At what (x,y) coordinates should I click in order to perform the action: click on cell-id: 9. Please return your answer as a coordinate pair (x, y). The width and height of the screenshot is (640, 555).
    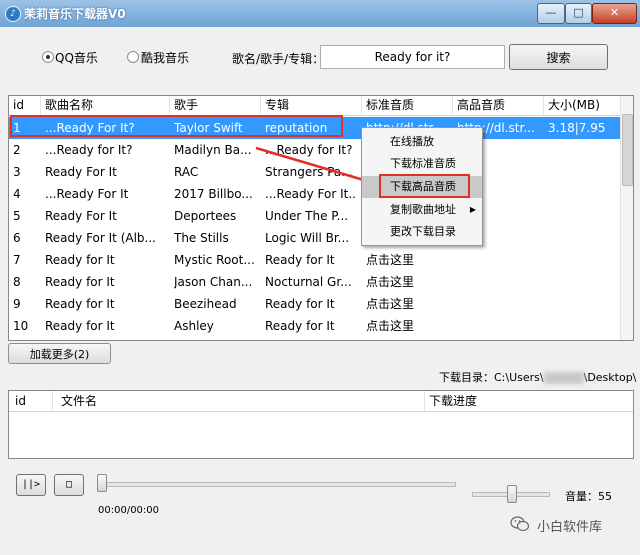
    Looking at the image, I should click on (17, 304).